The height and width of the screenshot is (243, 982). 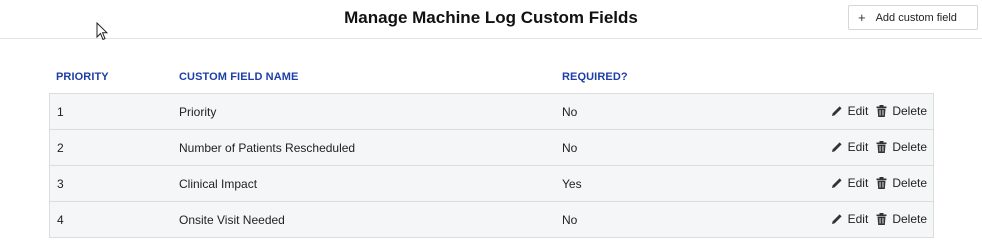 I want to click on field-name-cell: Onsite Visit Needed, so click(x=232, y=220).